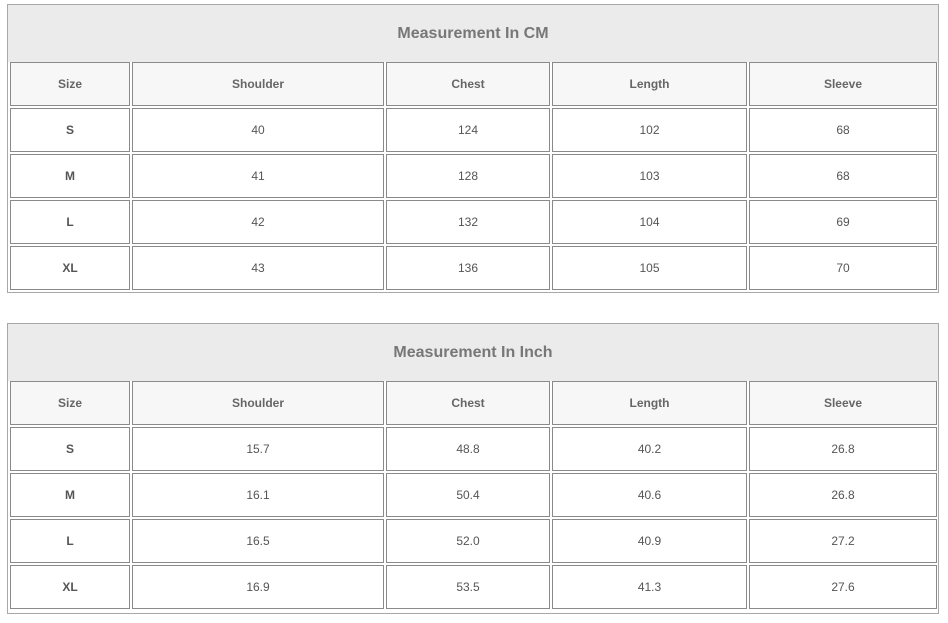 This screenshot has height=623, width=948. I want to click on shoulder-value: 41, so click(258, 176).